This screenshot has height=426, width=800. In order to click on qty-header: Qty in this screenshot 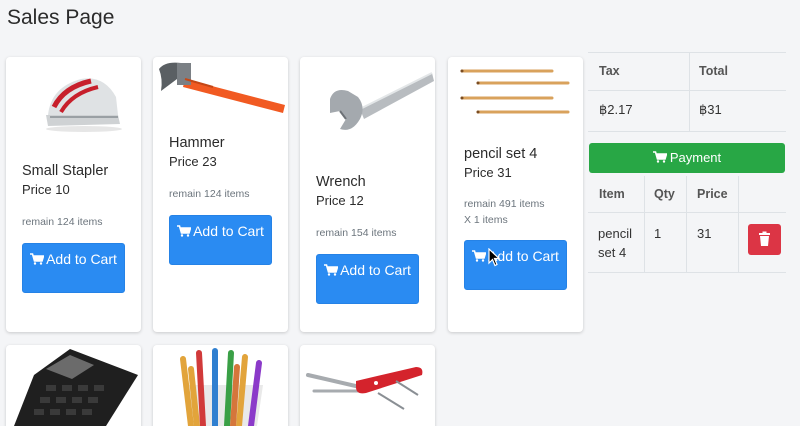, I will do `click(664, 194)`.